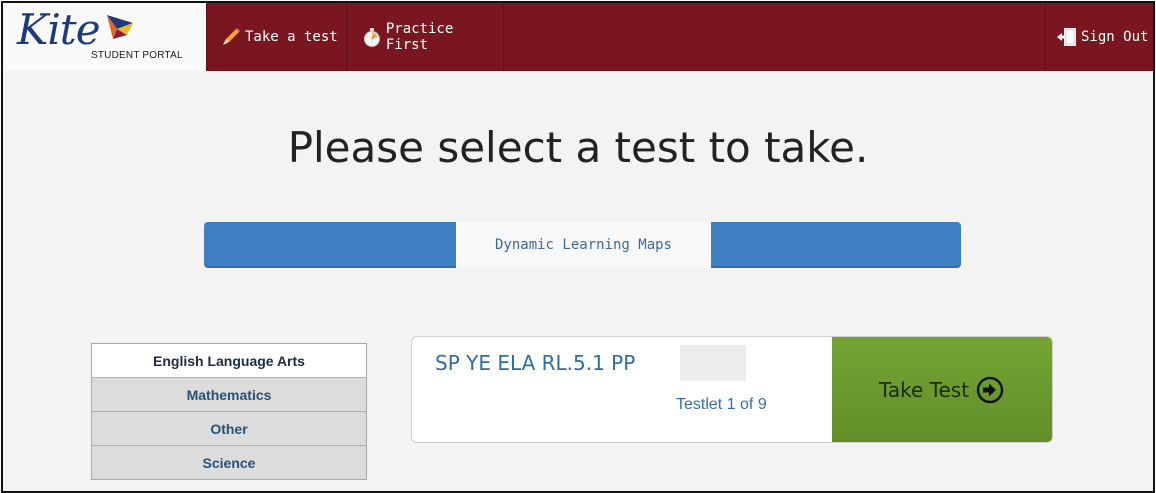 The image size is (1156, 493). Describe the element at coordinates (291, 37) in the screenshot. I see `take-a-test-label: Take a test` at that location.